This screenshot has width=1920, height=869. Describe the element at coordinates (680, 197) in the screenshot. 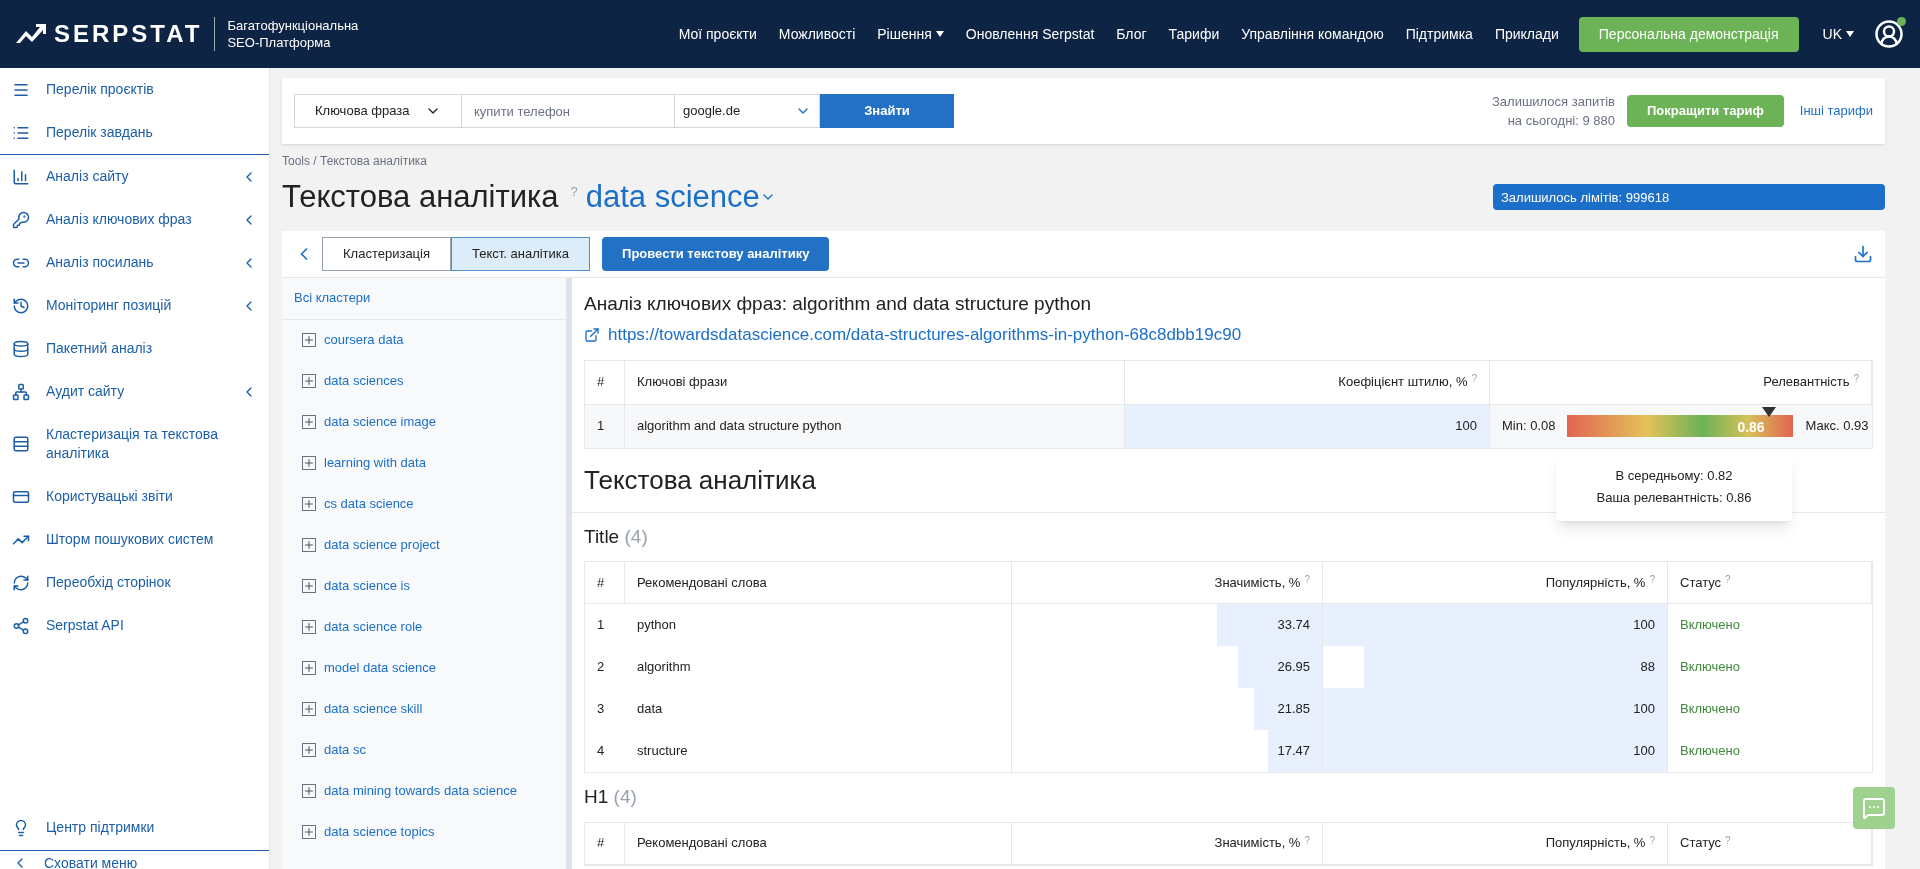

I see `project-selector: data science` at that location.